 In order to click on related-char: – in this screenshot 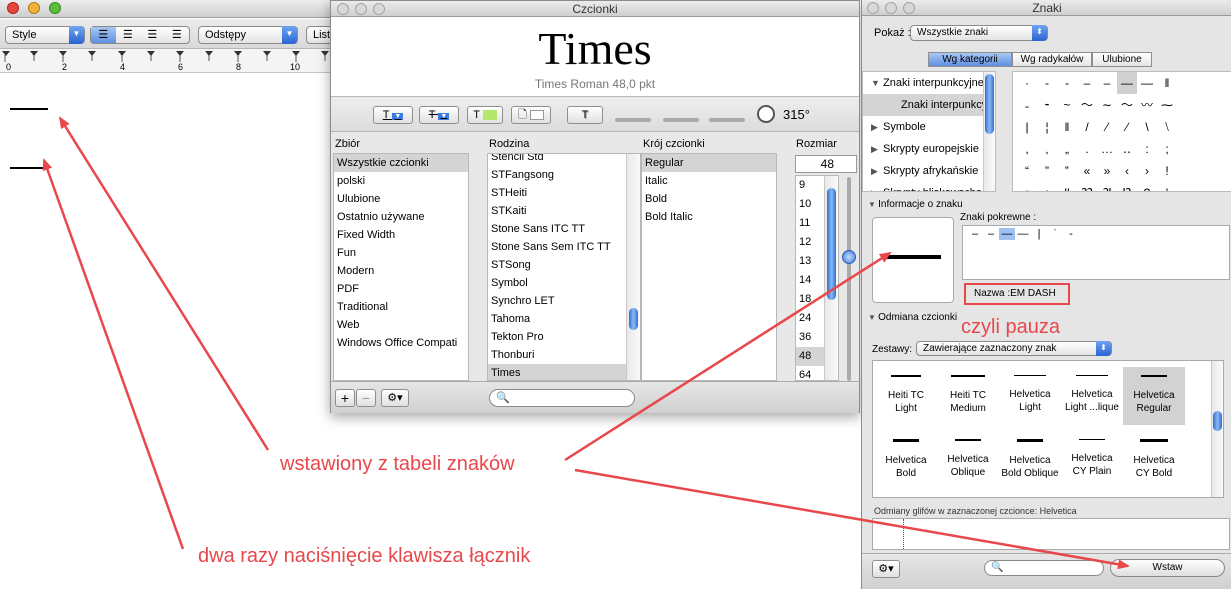, I will do `click(975, 234)`.